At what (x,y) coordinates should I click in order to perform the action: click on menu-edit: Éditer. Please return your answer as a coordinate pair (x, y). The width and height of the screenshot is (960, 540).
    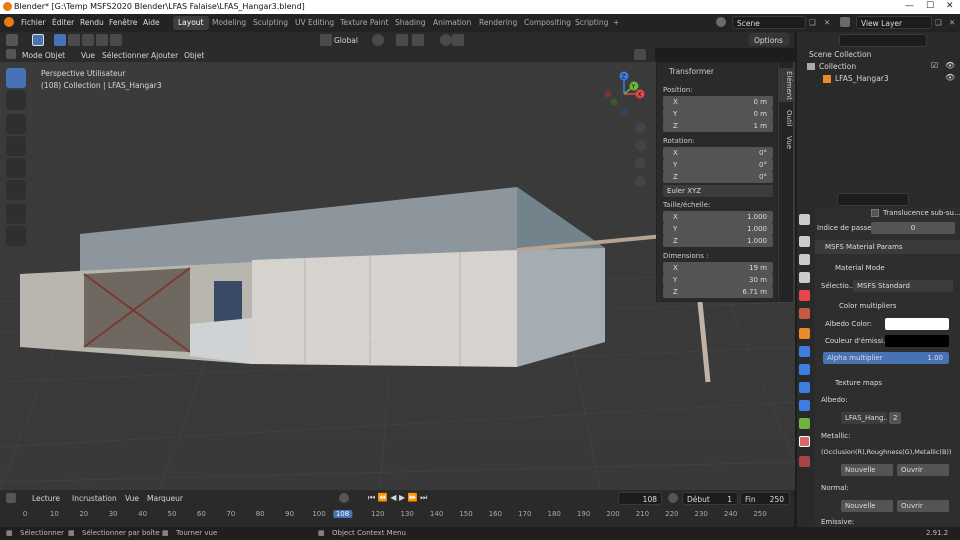
    Looking at the image, I should click on (63, 22).